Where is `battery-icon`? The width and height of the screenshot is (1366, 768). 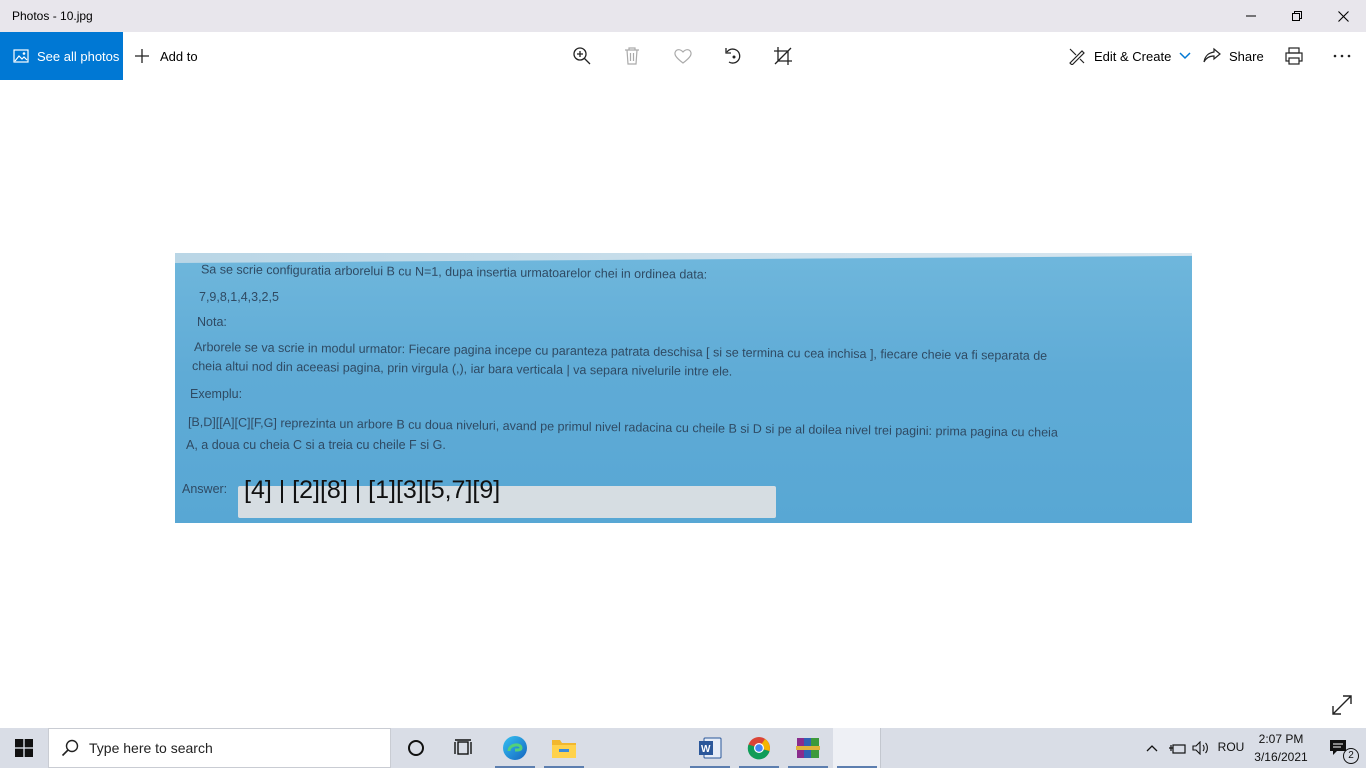
battery-icon is located at coordinates (1177, 749).